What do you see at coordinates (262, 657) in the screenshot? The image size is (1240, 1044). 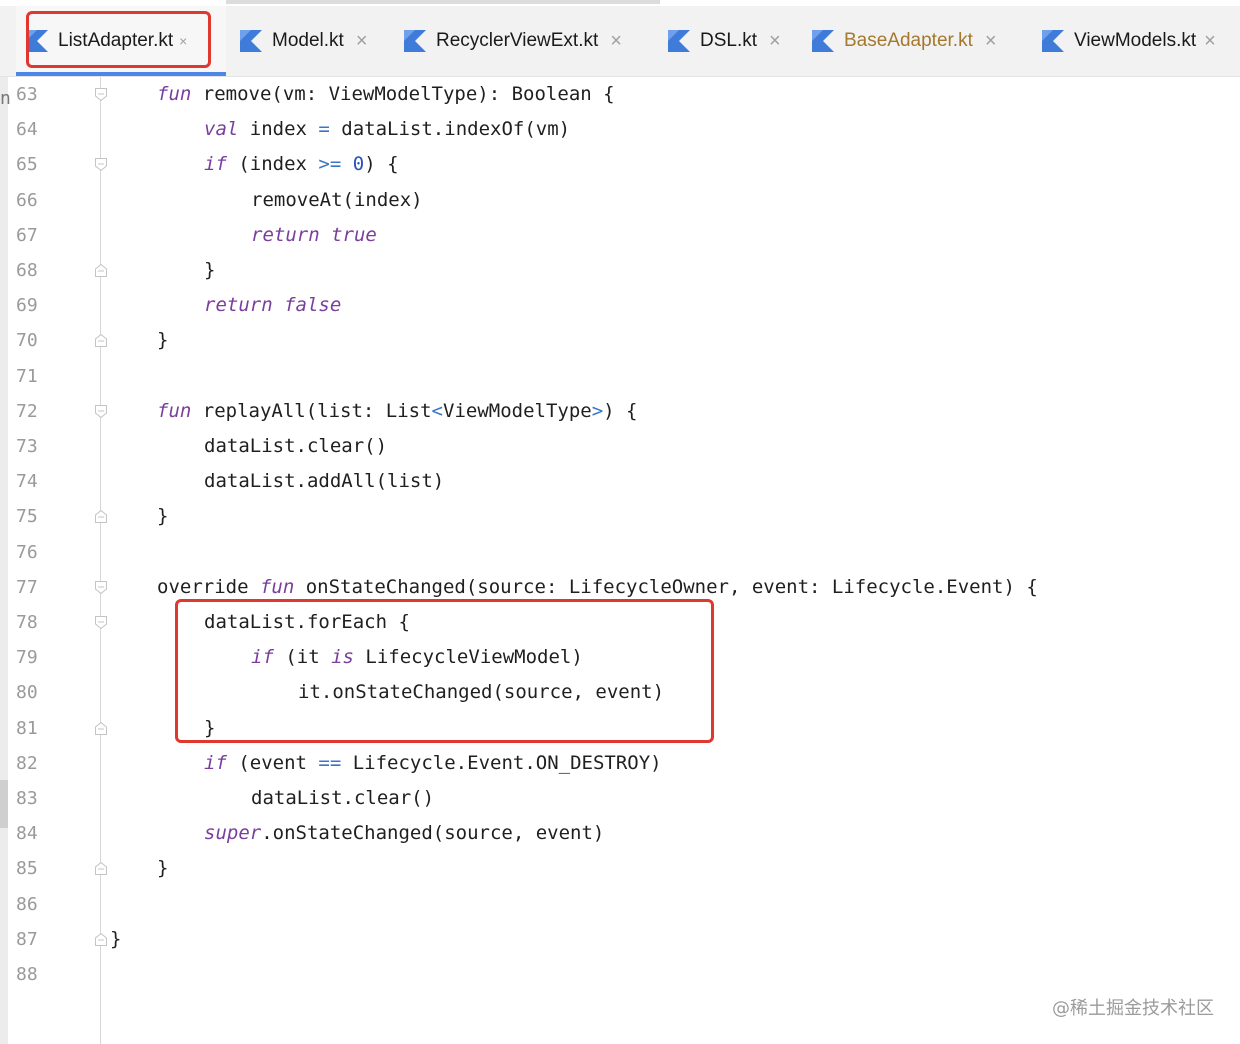 I see `keyword-token: if` at bounding box center [262, 657].